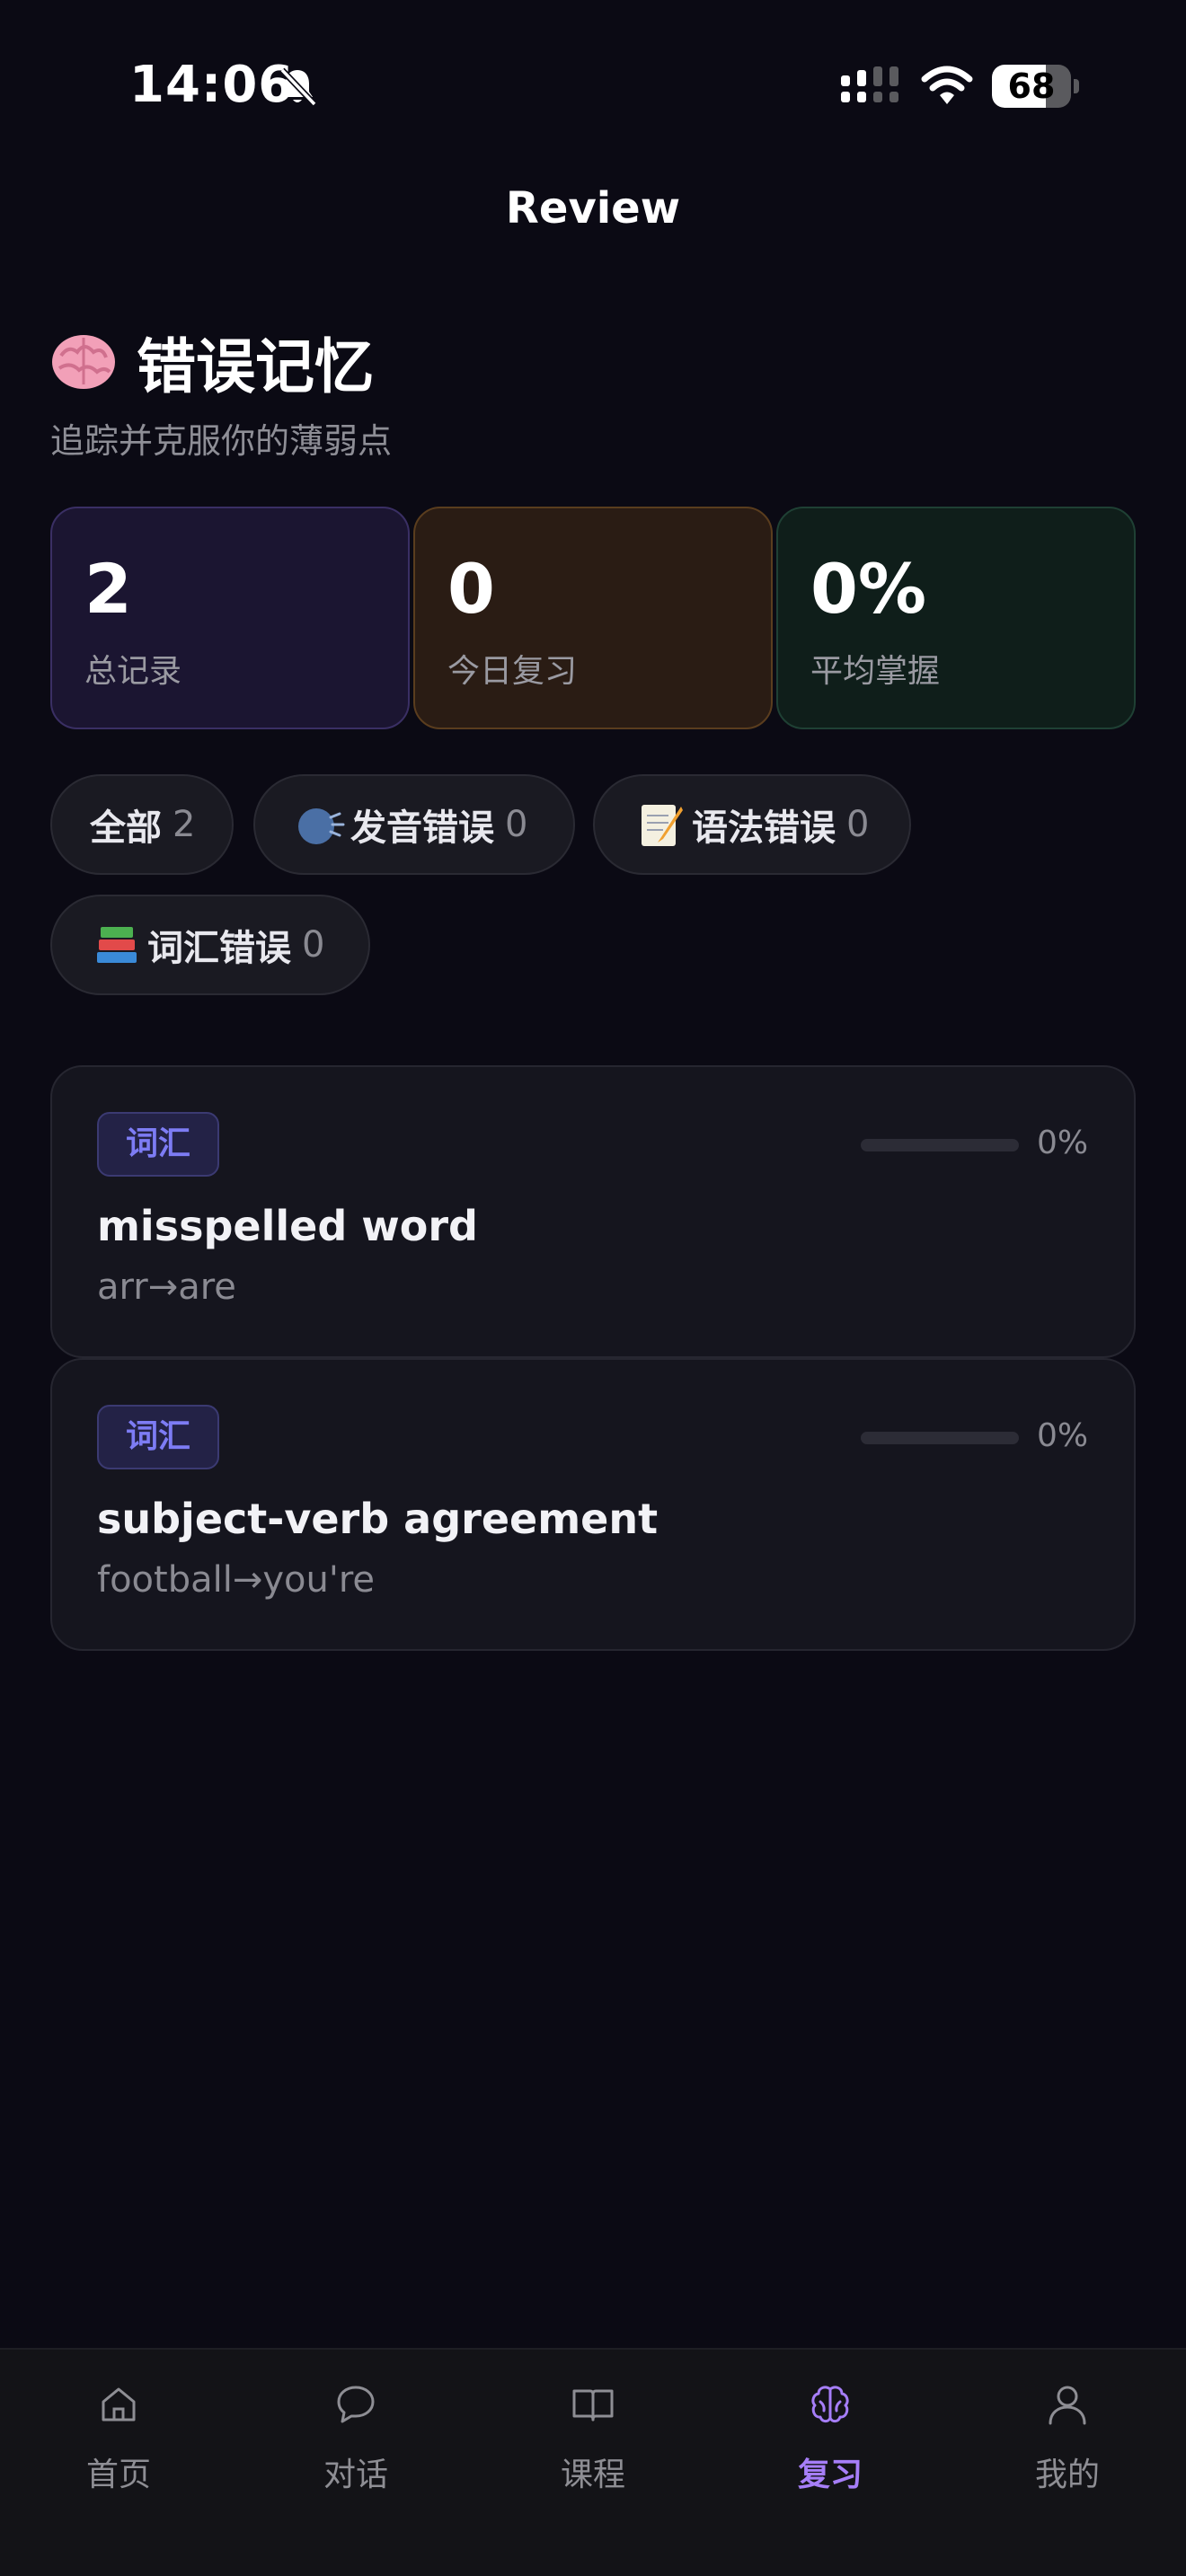  Describe the element at coordinates (355, 2475) in the screenshot. I see `tab-label: 对话` at that location.